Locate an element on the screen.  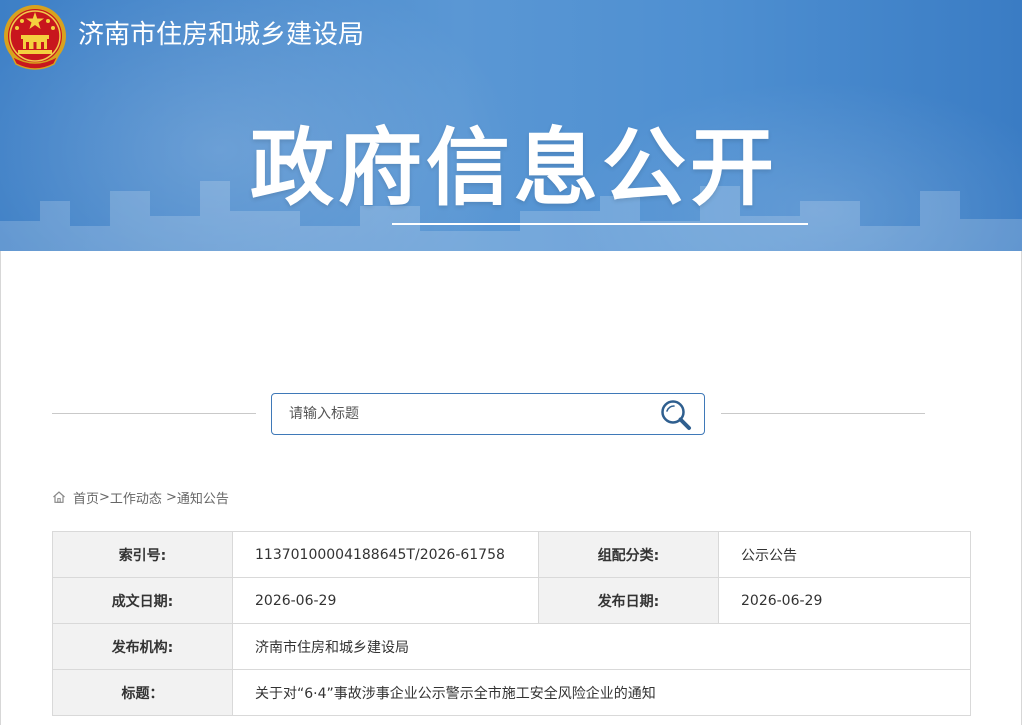
title-label: 标题： is located at coordinates (142, 692).